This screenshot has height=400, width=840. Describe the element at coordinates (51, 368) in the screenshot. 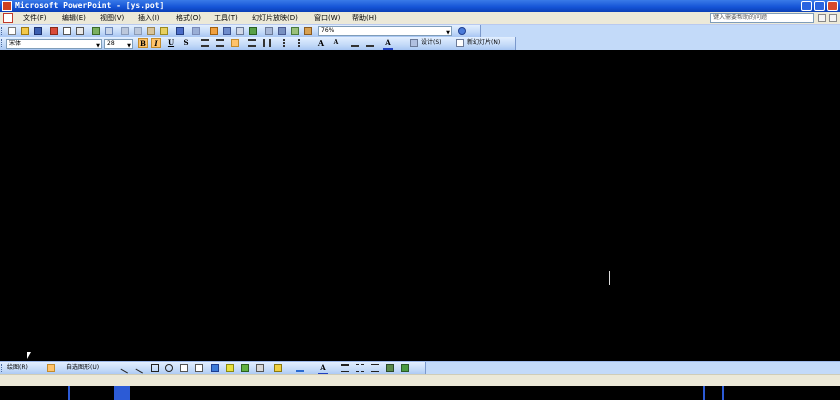

I see `select-objects-icon` at that location.